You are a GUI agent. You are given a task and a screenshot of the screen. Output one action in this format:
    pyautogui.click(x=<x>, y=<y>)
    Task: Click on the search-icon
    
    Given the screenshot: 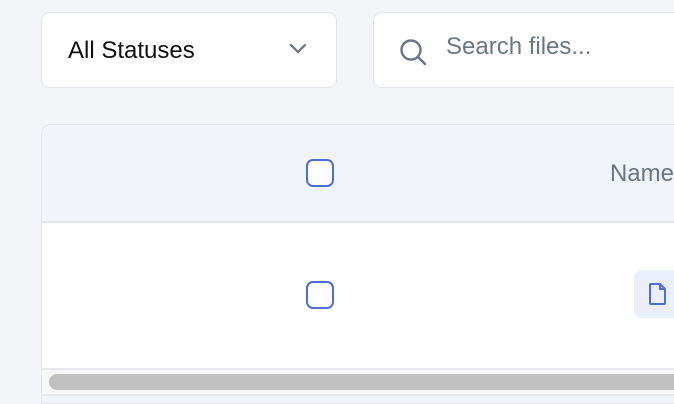 What is the action you would take?
    pyautogui.click(x=413, y=52)
    